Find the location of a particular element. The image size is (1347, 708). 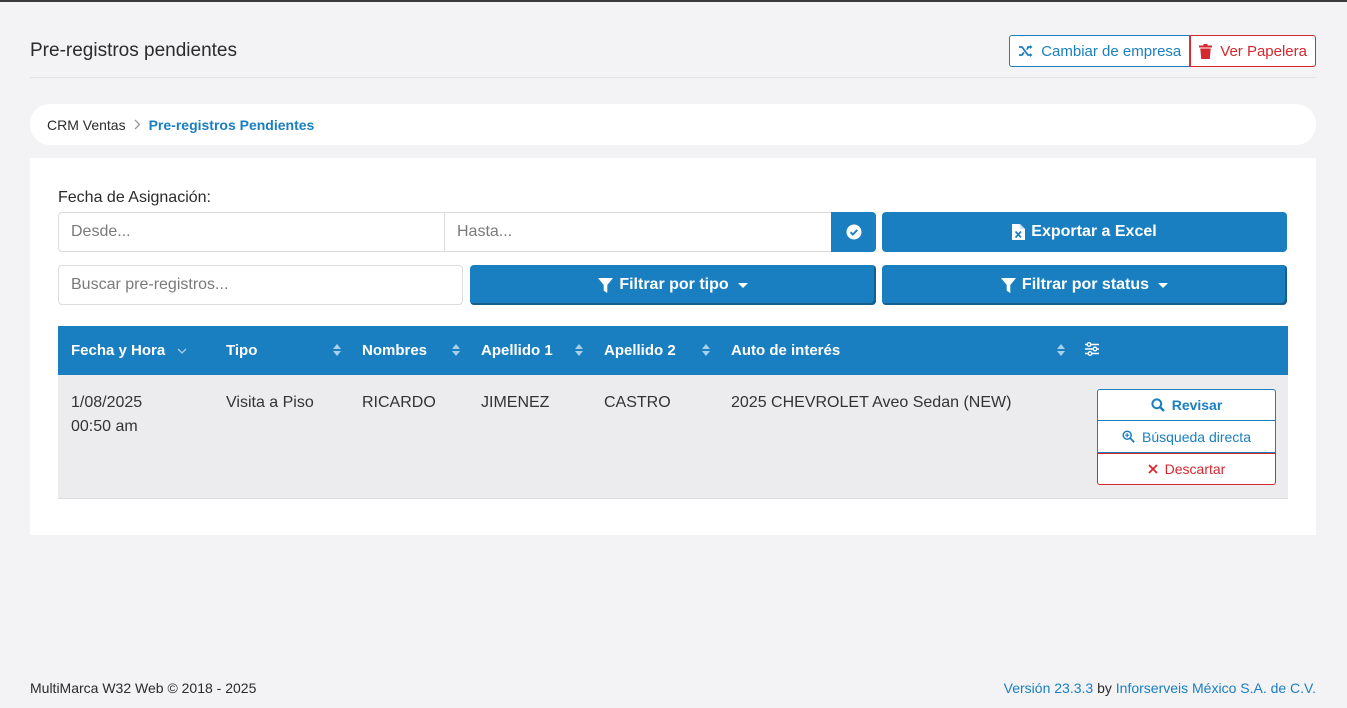

column-label: Tipo is located at coordinates (242, 350).